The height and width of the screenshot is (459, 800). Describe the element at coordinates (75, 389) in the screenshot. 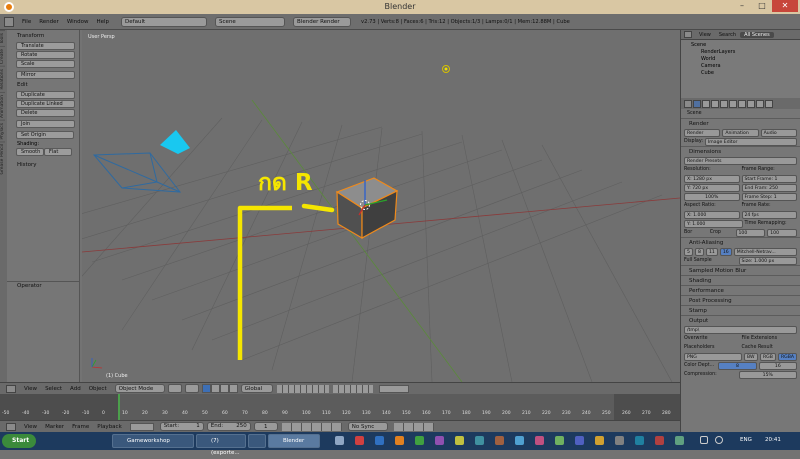

I see `menu-add: Add` at that location.